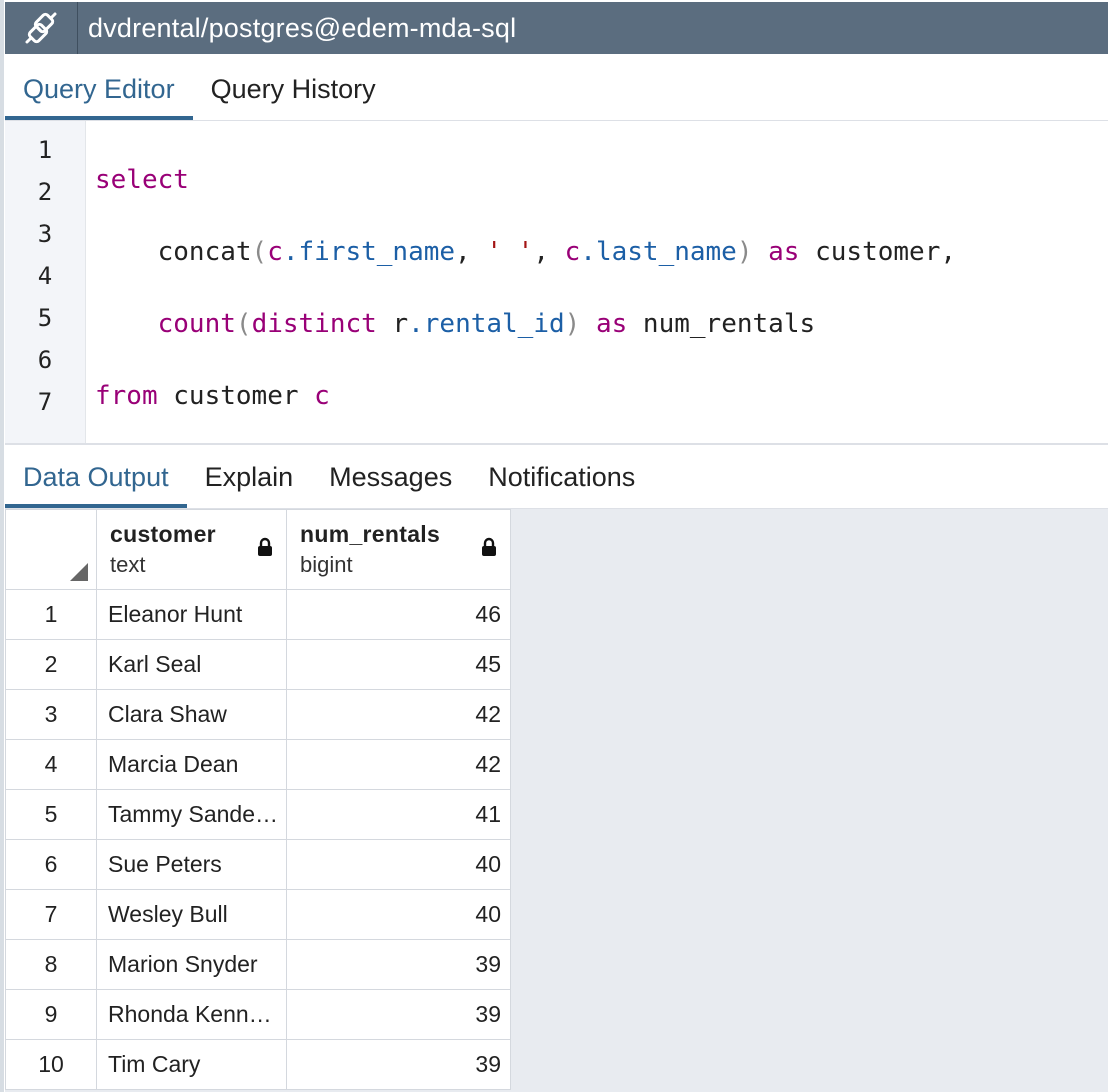 Image resolution: width=1108 pixels, height=1092 pixels. I want to click on code-line-4: from customer c, so click(212, 396).